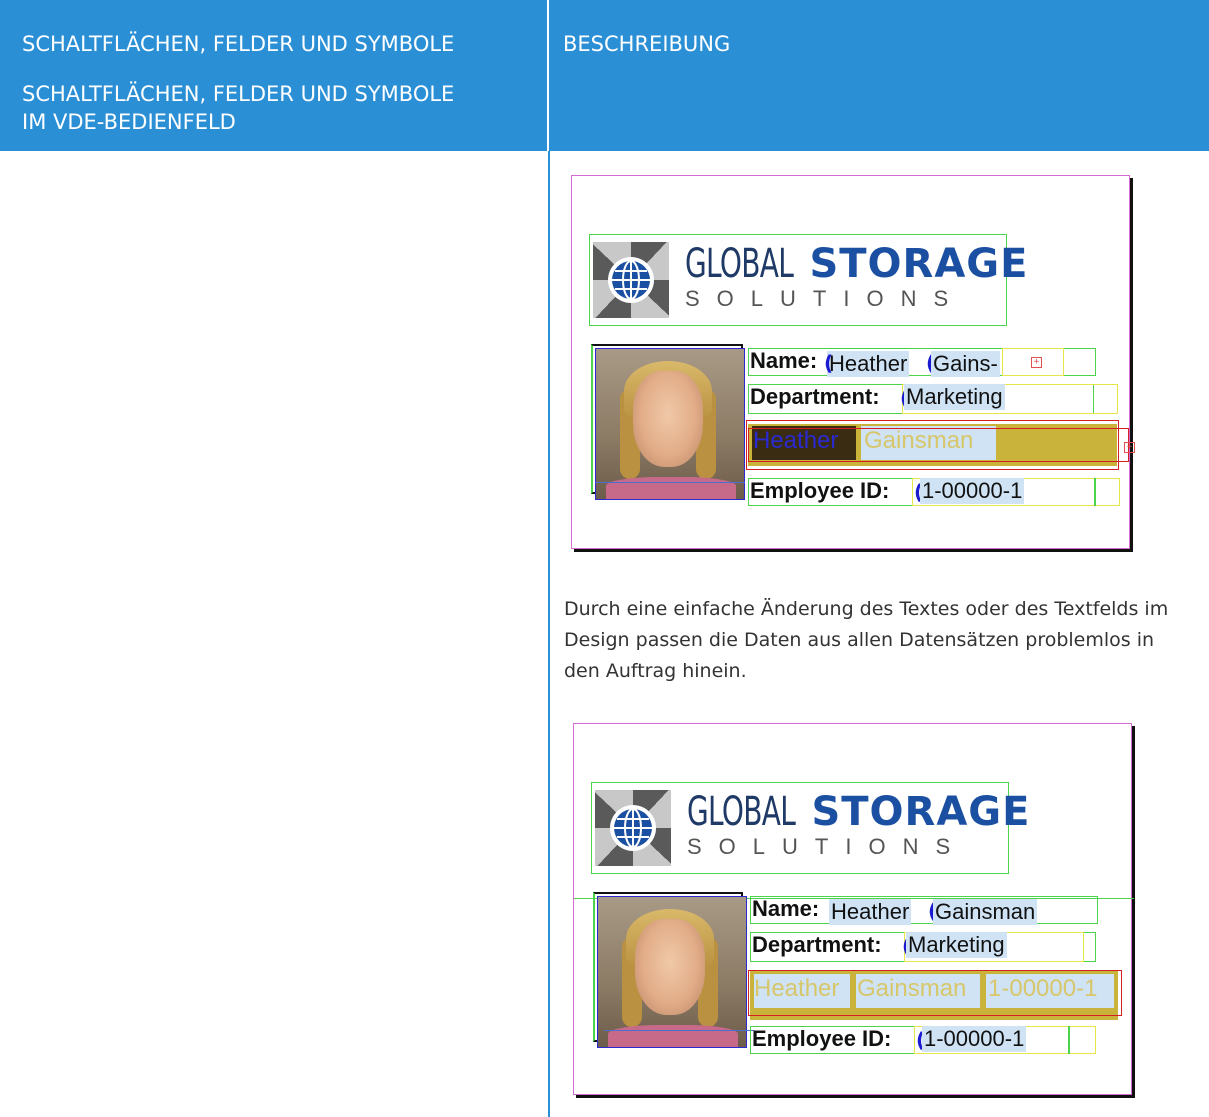  Describe the element at coordinates (549, 634) in the screenshot. I see `column-divider` at that location.